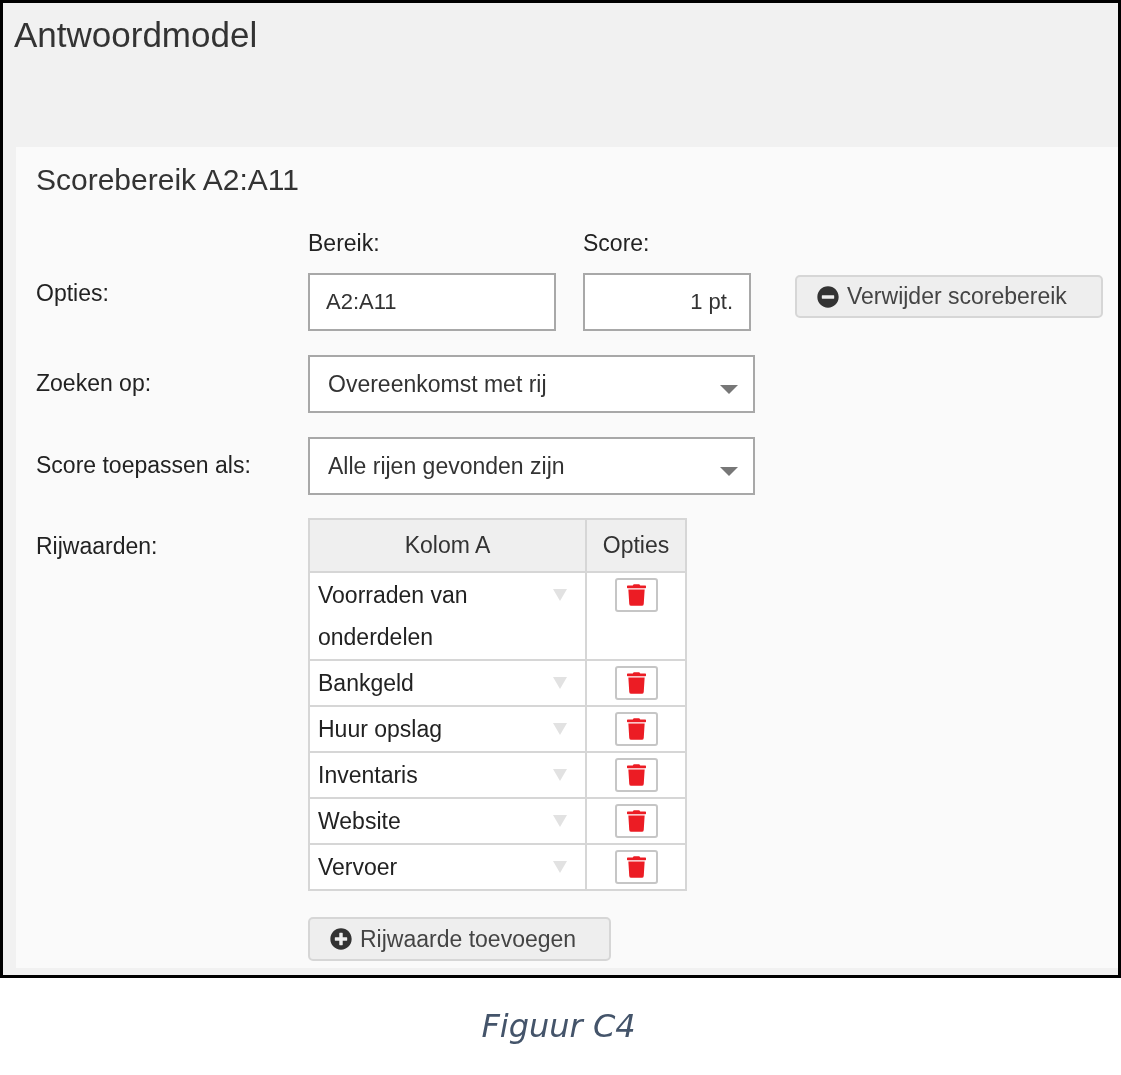  I want to click on row-value-dropdown: Voorraden van onderdelen, so click(447, 616).